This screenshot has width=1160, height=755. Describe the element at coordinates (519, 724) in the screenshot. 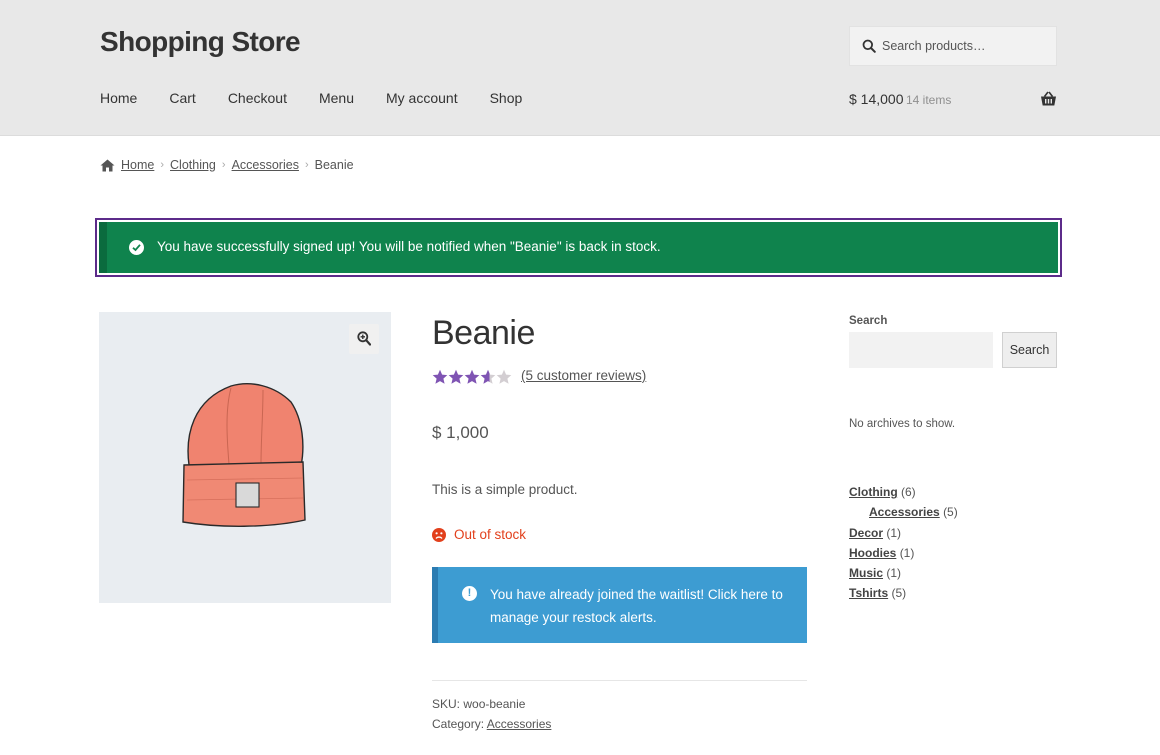

I see `category-link: Accessories` at that location.